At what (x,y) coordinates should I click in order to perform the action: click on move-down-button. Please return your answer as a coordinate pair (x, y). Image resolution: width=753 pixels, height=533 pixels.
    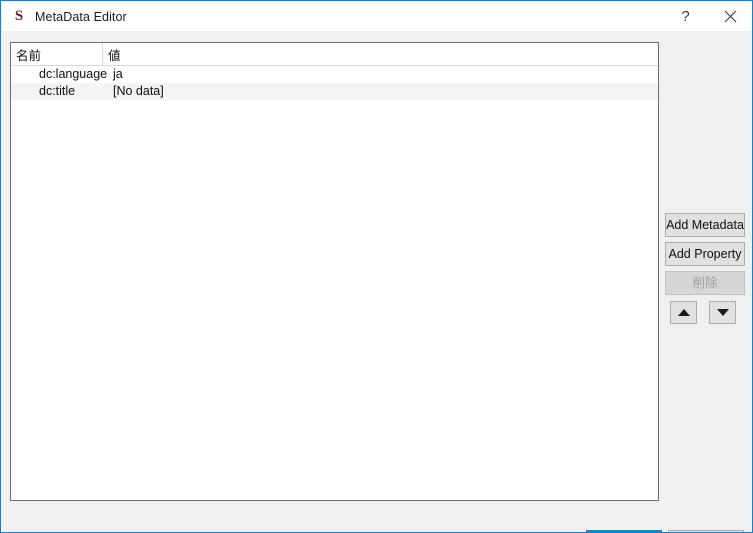
    Looking at the image, I should click on (722, 312).